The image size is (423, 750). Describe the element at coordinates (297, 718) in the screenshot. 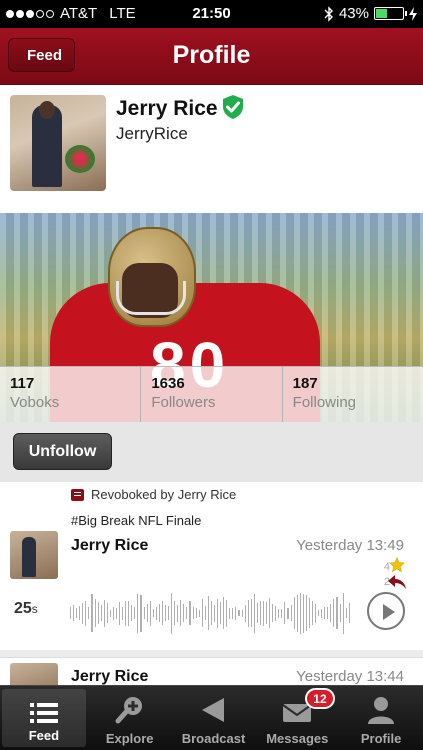

I see `tab-messages: 12 Messages` at that location.